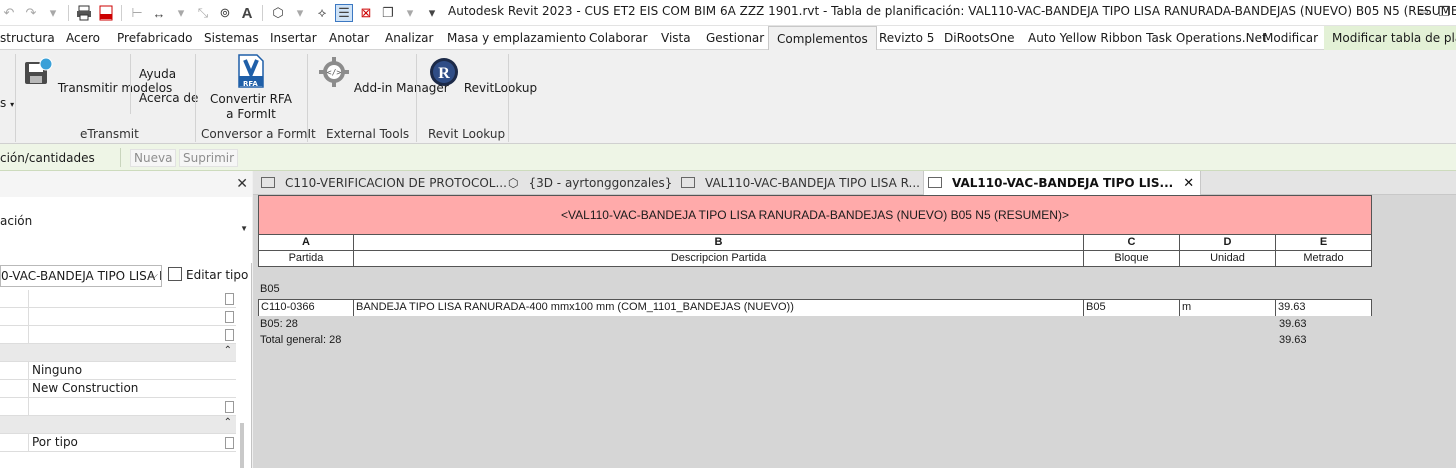 Image resolution: width=1456 pixels, height=468 pixels. Describe the element at coordinates (306, 243) in the screenshot. I see `column-letter-a: A` at that location.